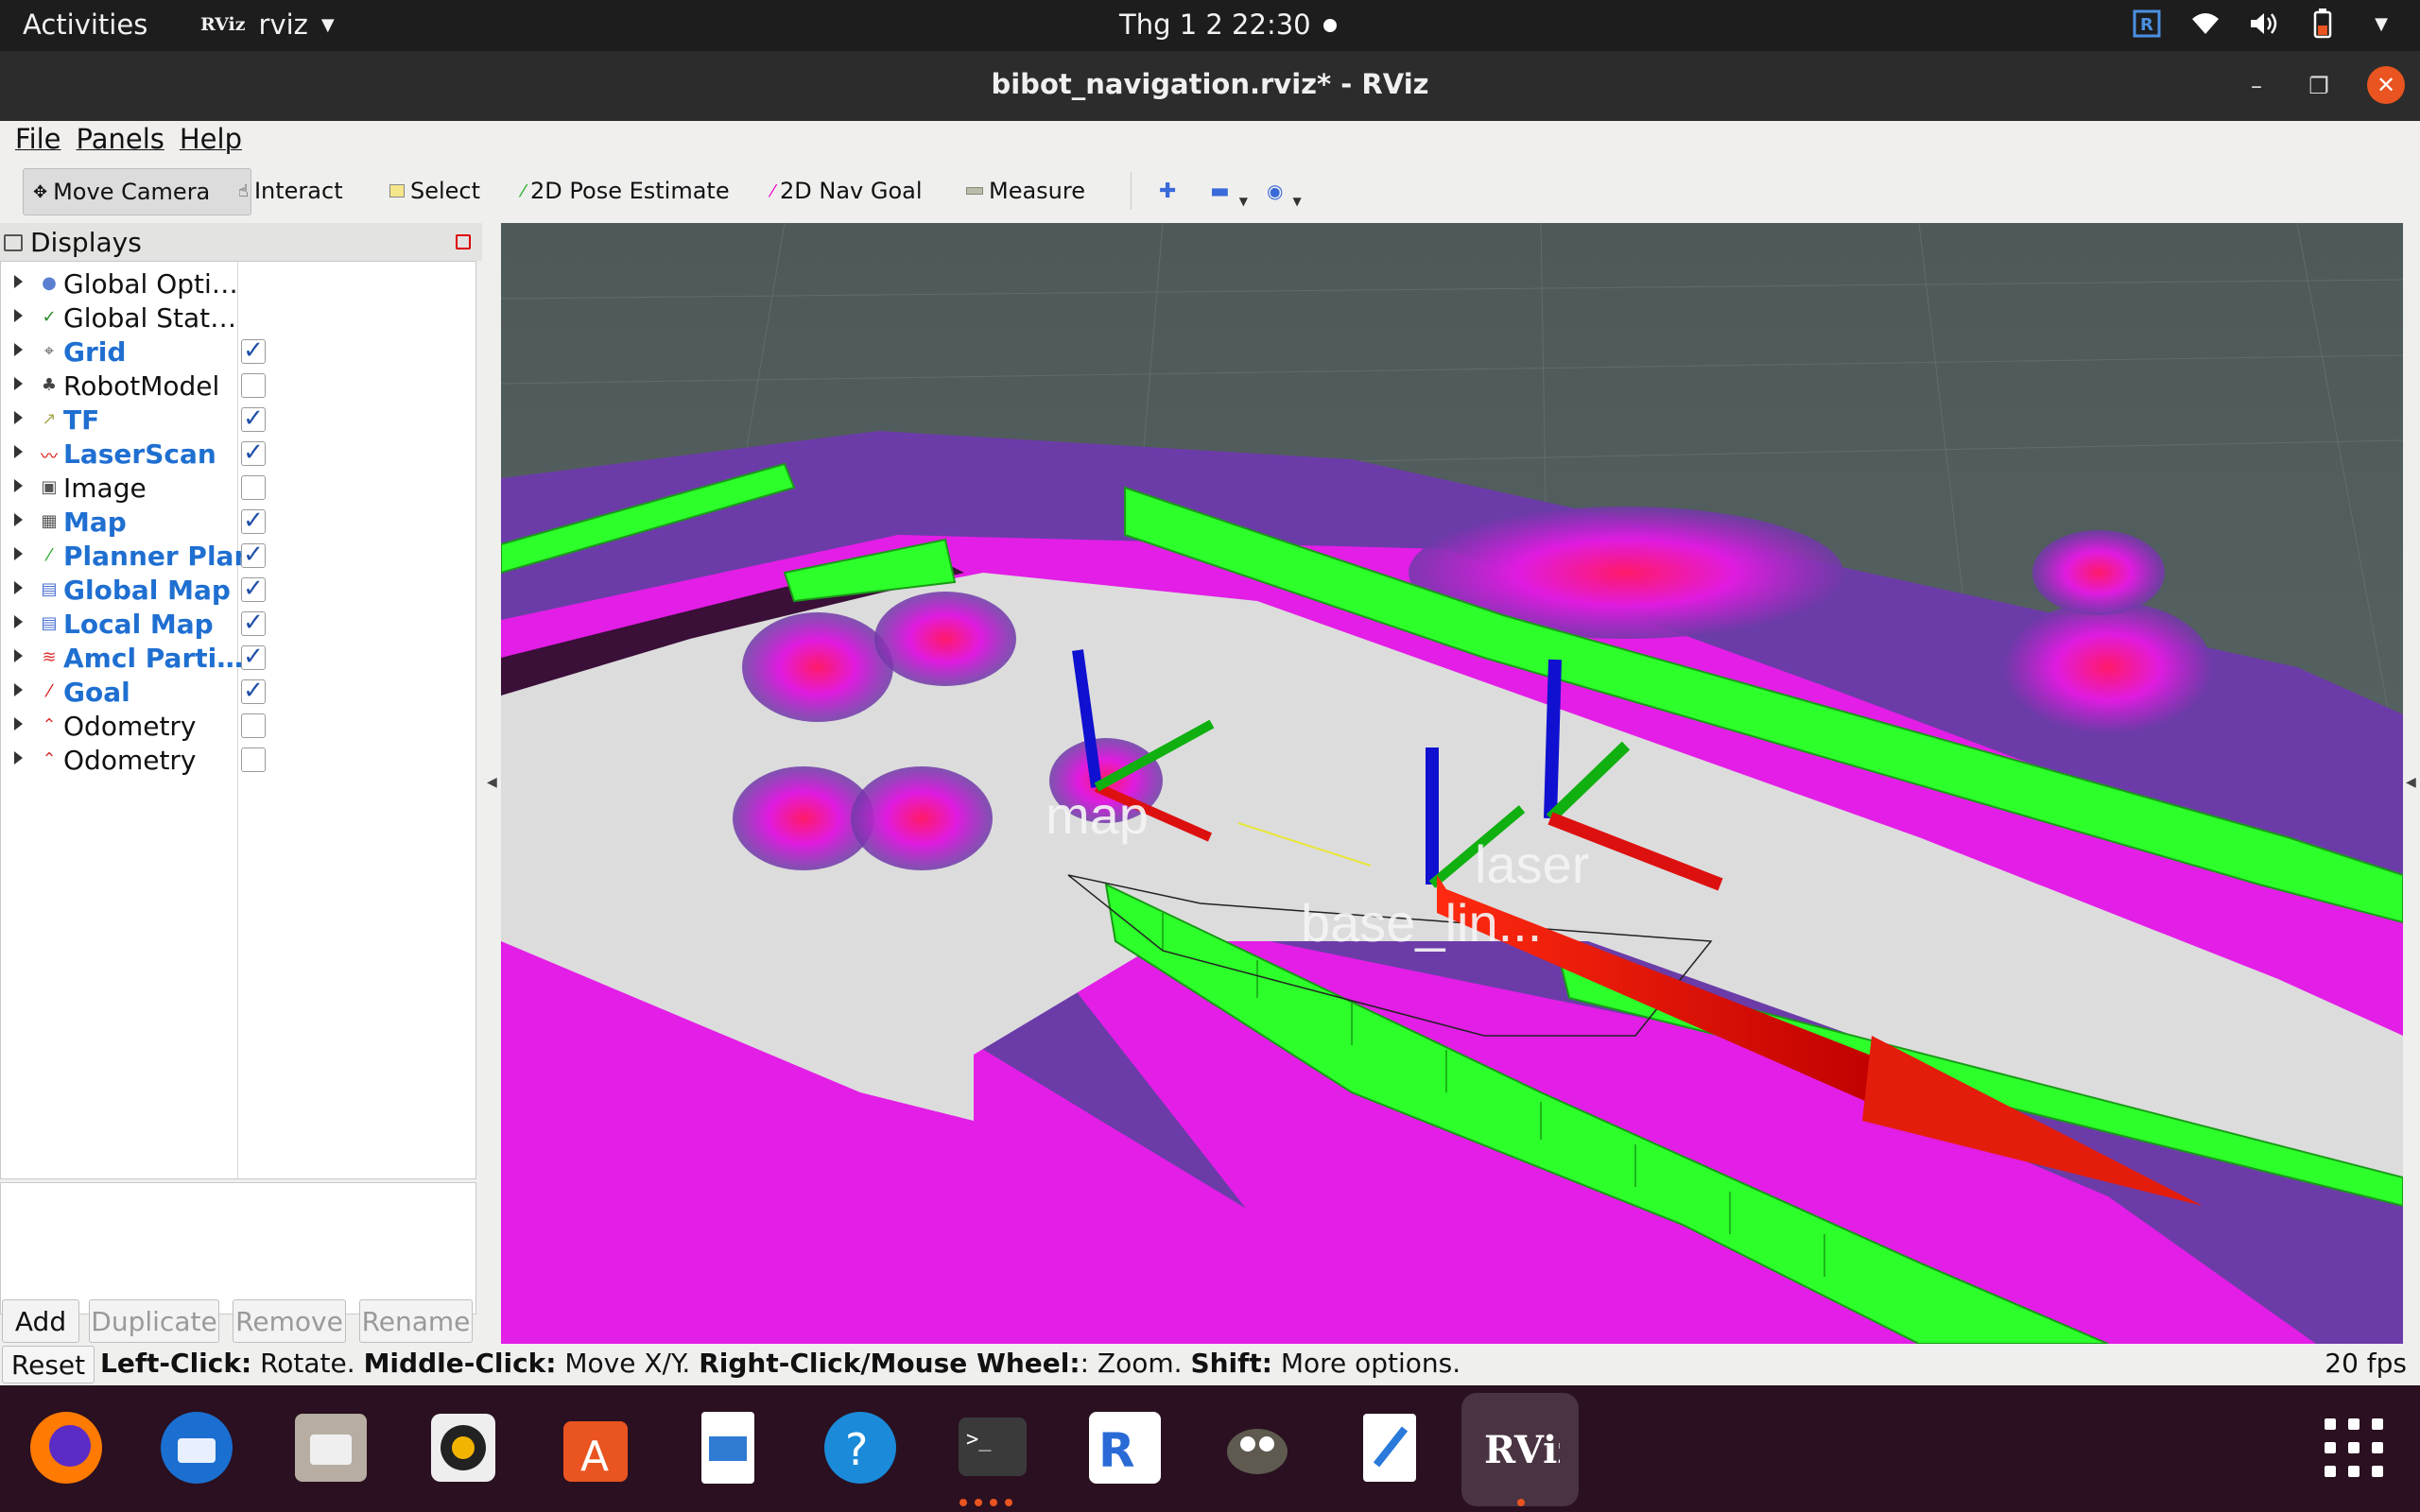  I want to click on maximize-button: ❐, so click(2319, 86).